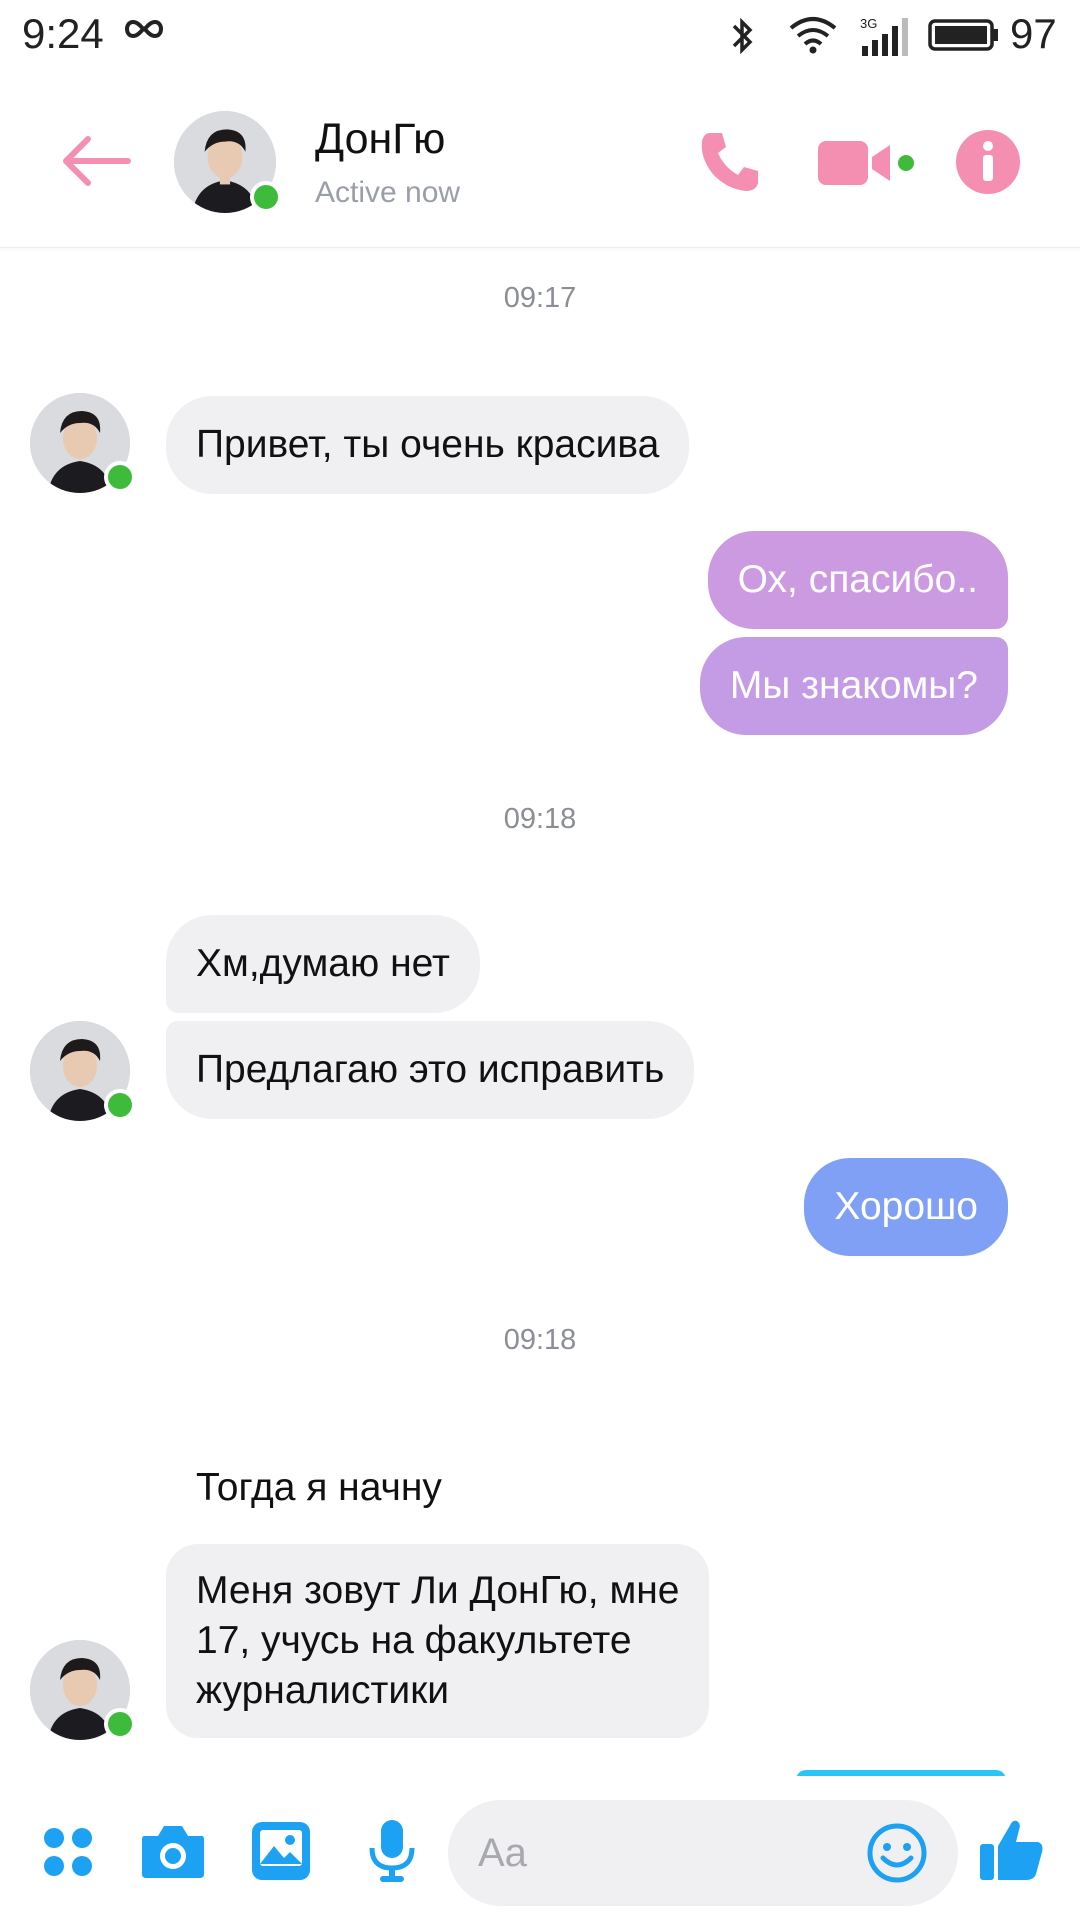 This screenshot has height=1920, width=1080. I want to click on status-bar: 9:24 3G 97, so click(540, 37).